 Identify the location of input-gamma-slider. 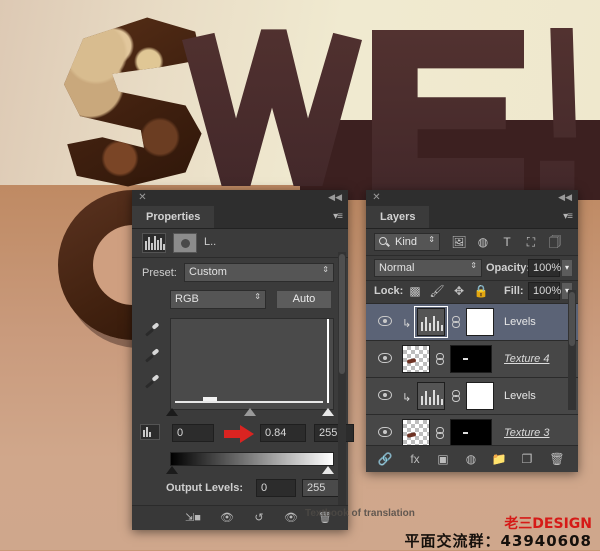
(250, 412).